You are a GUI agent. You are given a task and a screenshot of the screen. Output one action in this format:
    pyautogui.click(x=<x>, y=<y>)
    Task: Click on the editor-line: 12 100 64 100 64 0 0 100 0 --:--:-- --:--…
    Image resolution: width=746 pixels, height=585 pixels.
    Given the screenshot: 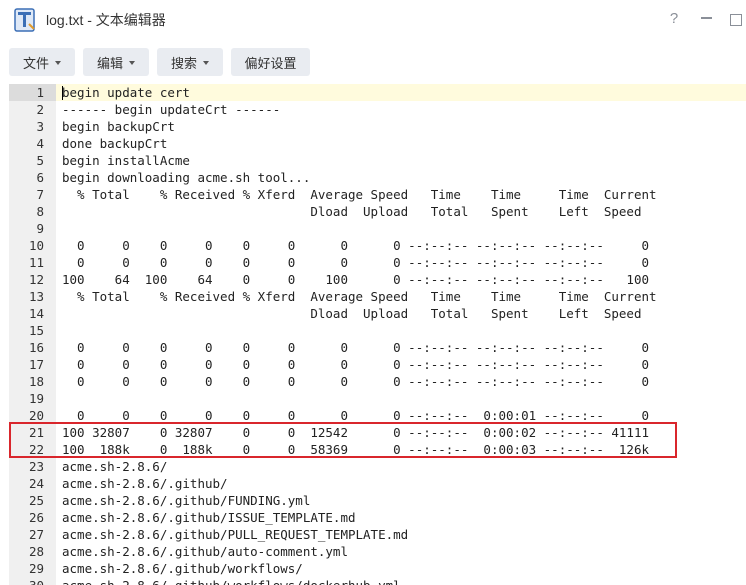 What is the action you would take?
    pyautogui.click(x=377, y=279)
    